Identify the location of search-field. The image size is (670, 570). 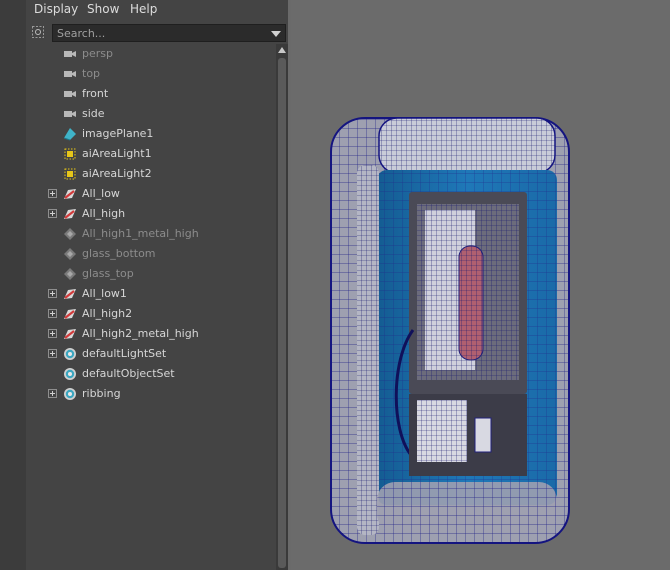
(169, 33).